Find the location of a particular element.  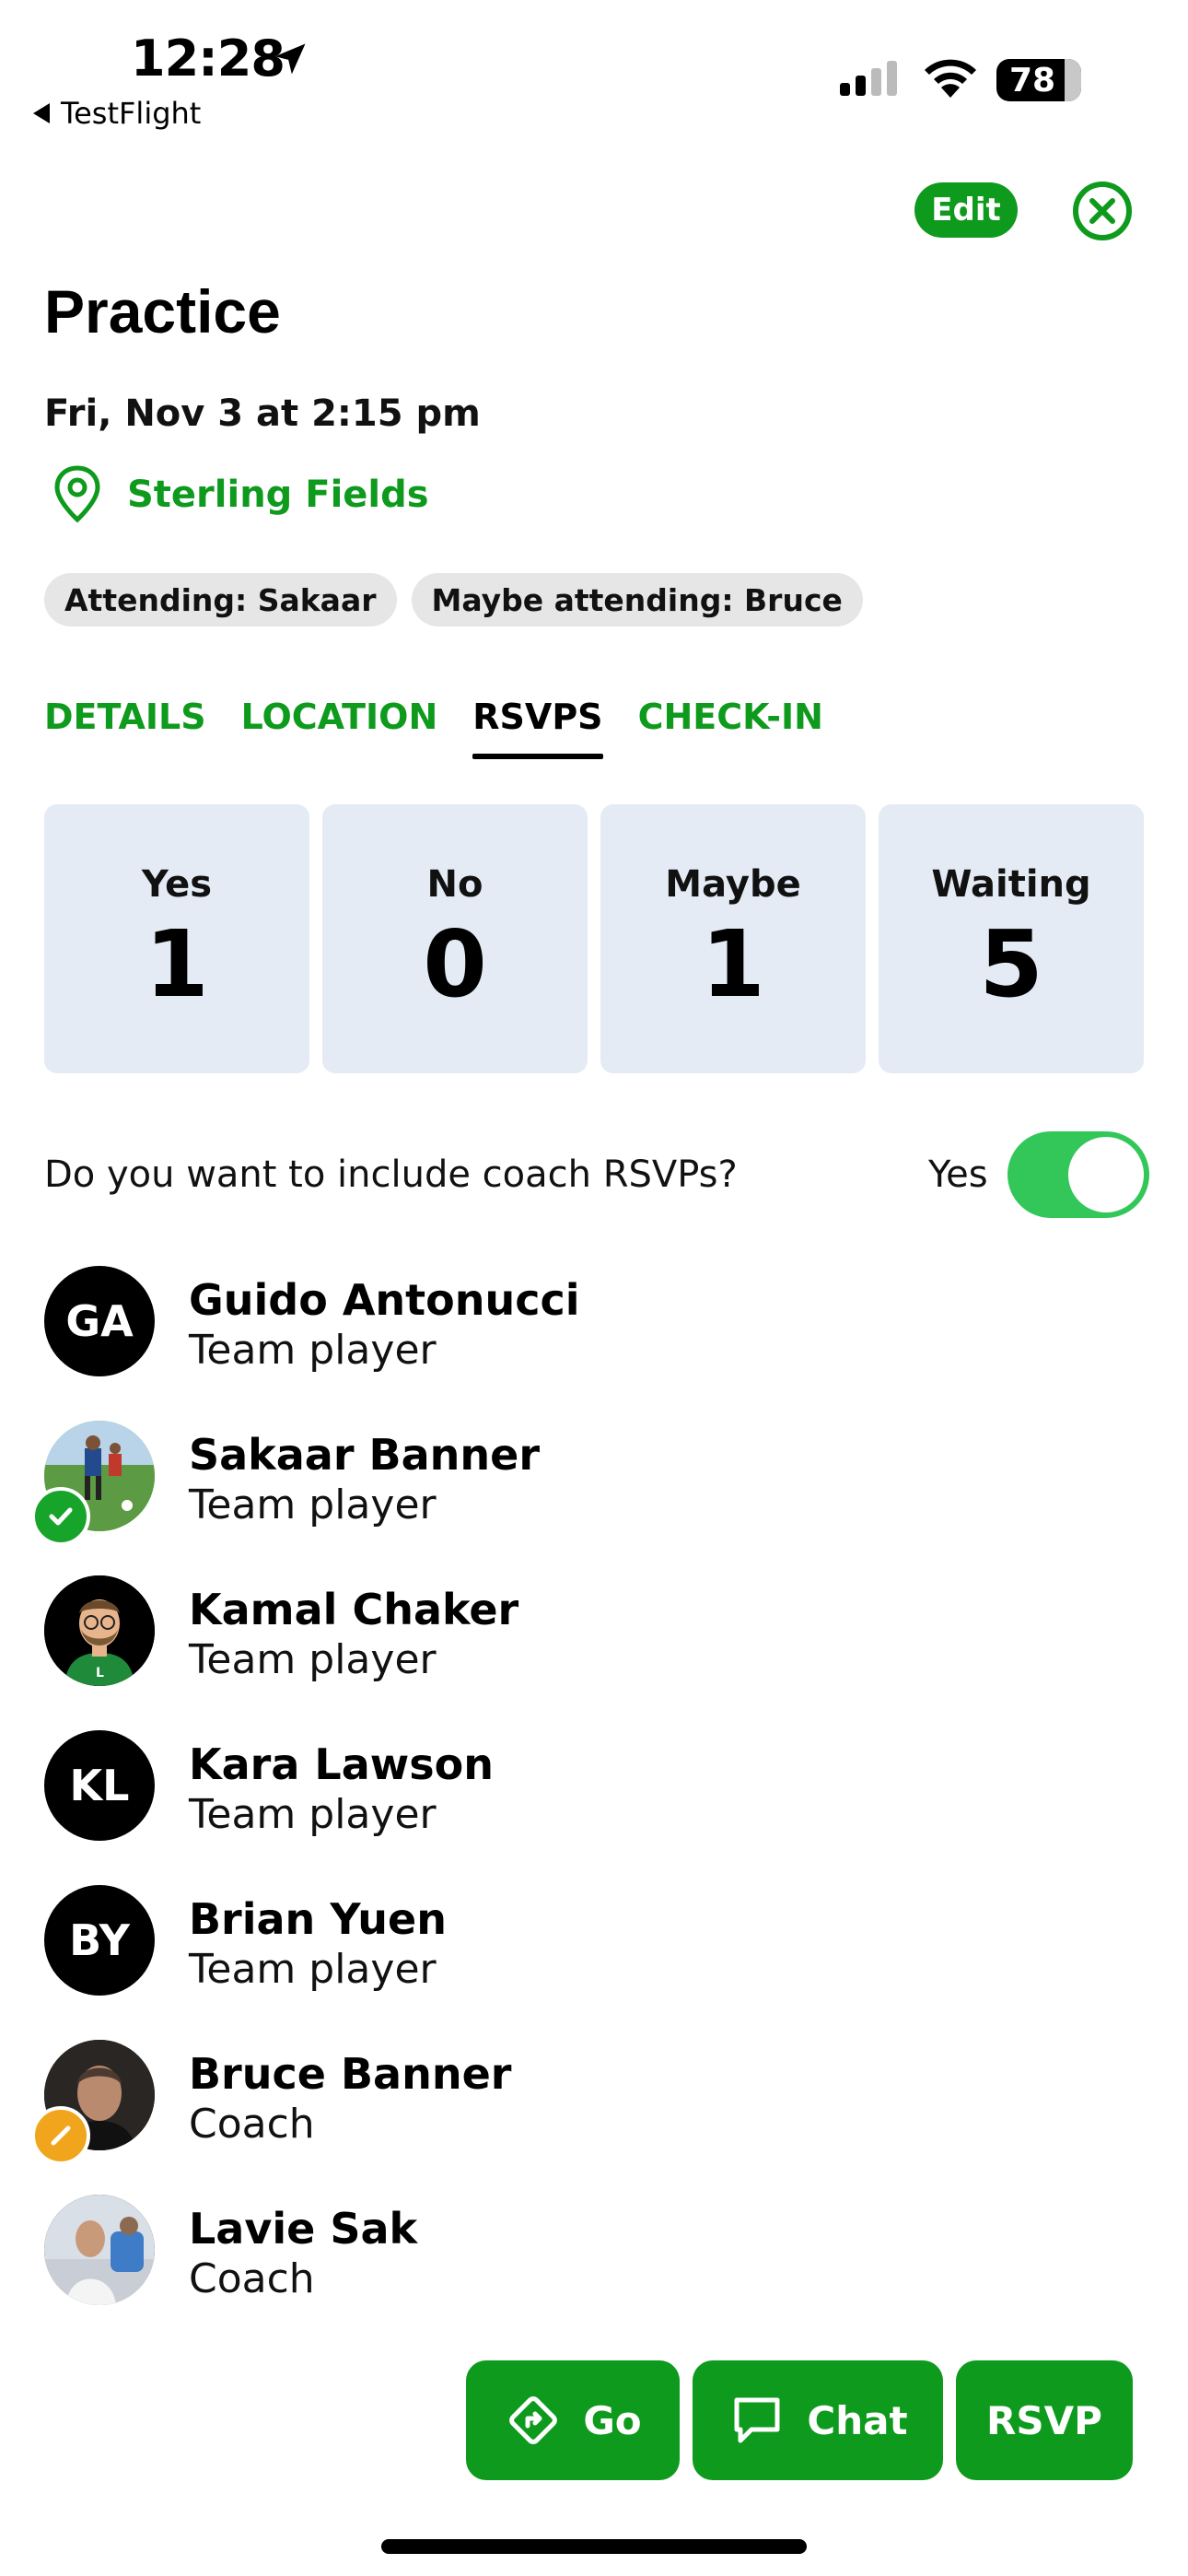

sports-photo-avatar is located at coordinates (99, 2250).